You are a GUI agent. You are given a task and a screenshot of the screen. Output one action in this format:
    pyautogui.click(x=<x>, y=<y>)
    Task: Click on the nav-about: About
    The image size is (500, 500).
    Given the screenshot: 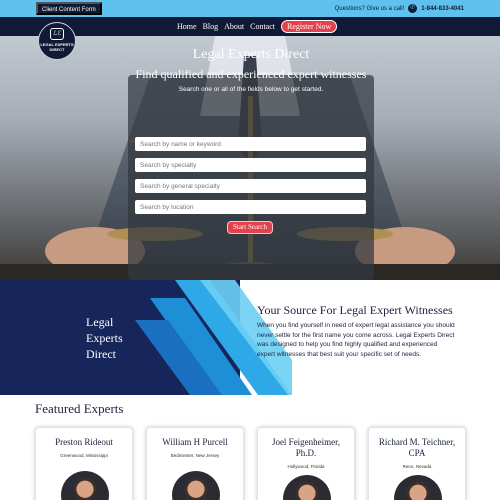 What is the action you would take?
    pyautogui.click(x=234, y=26)
    